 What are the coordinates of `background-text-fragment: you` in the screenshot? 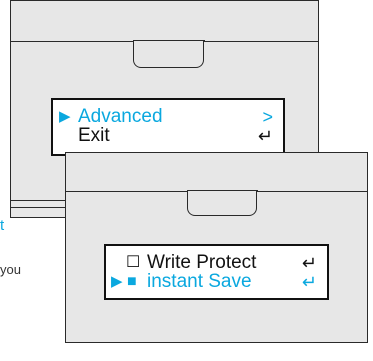 It's located at (10, 269).